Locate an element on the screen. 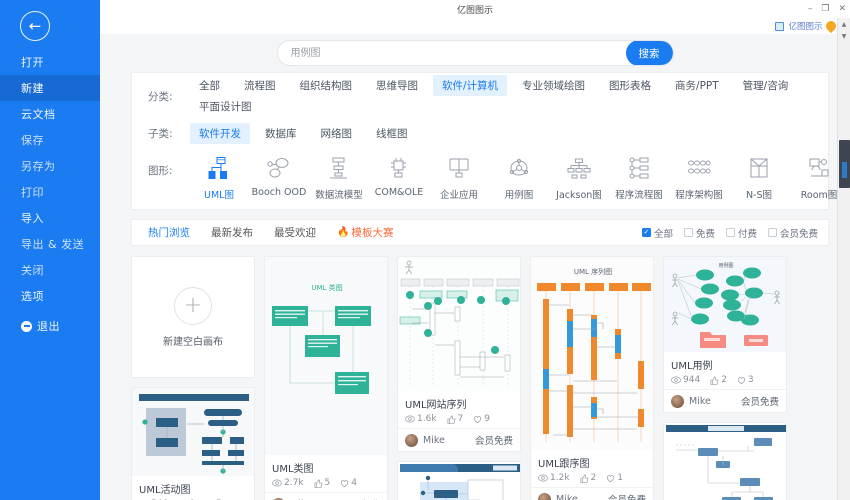 Image resolution: width=850 pixels, height=500 pixels. template-card-partial-tree is located at coordinates (725, 461).